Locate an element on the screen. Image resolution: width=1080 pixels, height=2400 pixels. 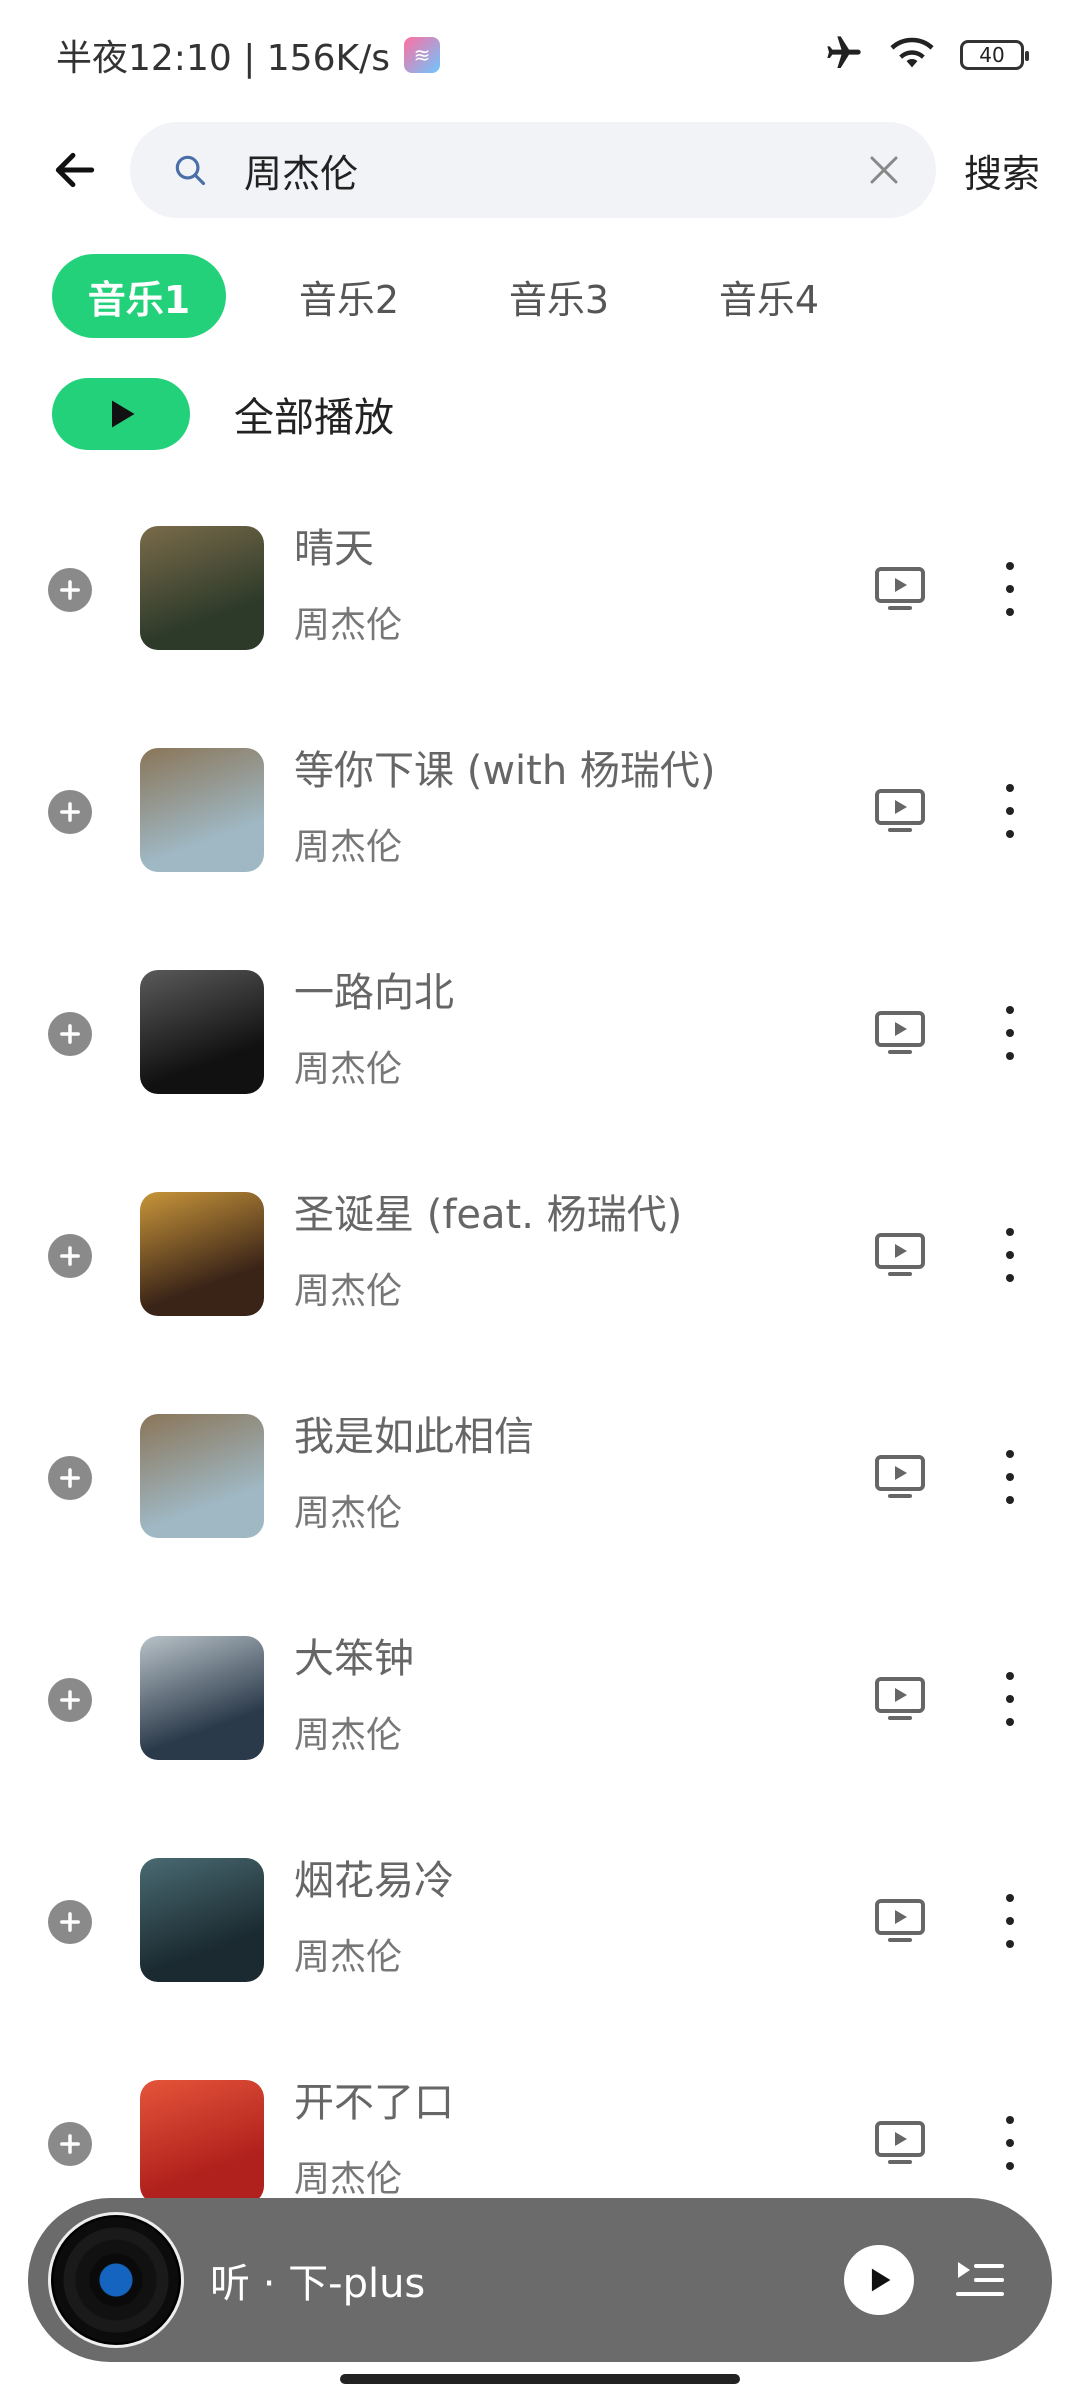
song-row: 我是如此相信 周杰伦 is located at coordinates (540, 1499).